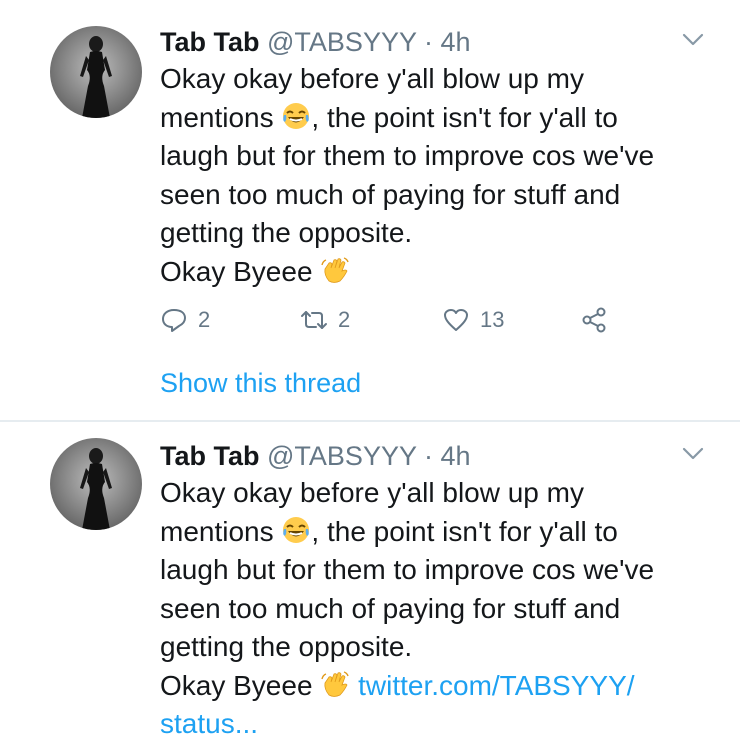  What do you see at coordinates (204, 319) in the screenshot?
I see `reply-count: 2` at bounding box center [204, 319].